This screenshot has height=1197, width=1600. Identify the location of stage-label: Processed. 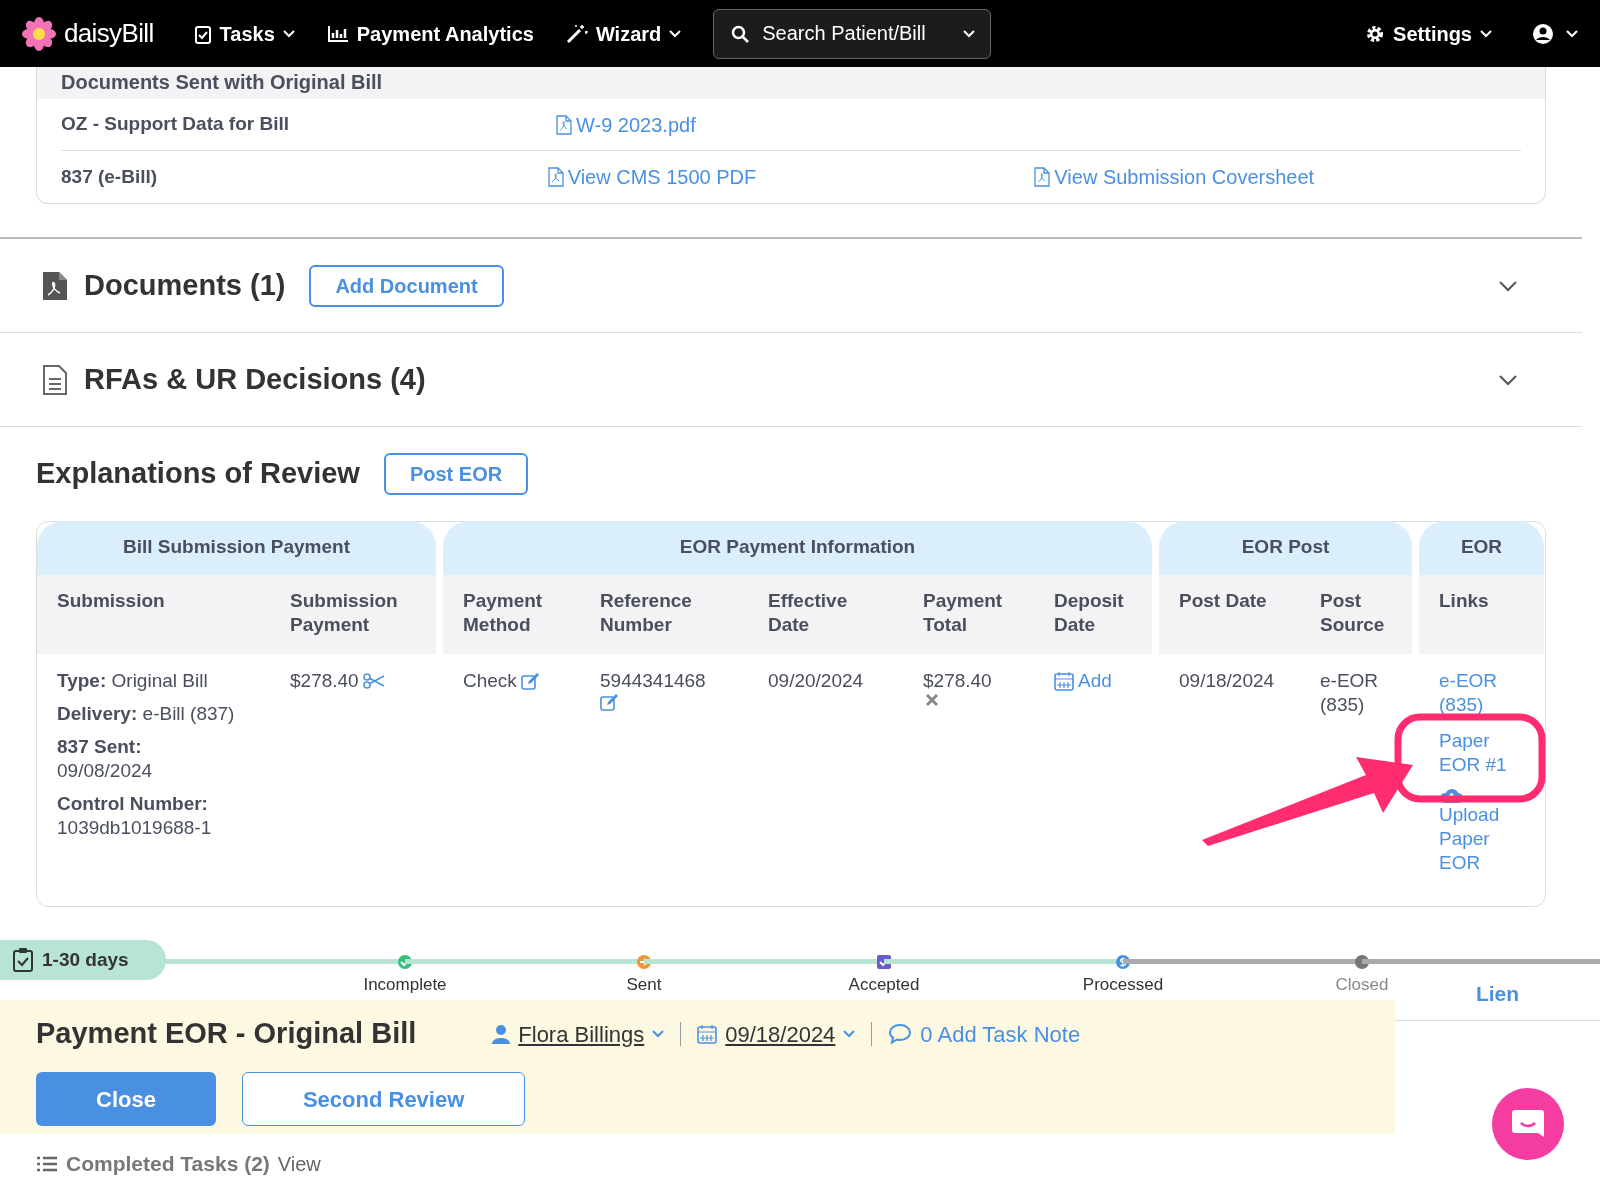
(1123, 985).